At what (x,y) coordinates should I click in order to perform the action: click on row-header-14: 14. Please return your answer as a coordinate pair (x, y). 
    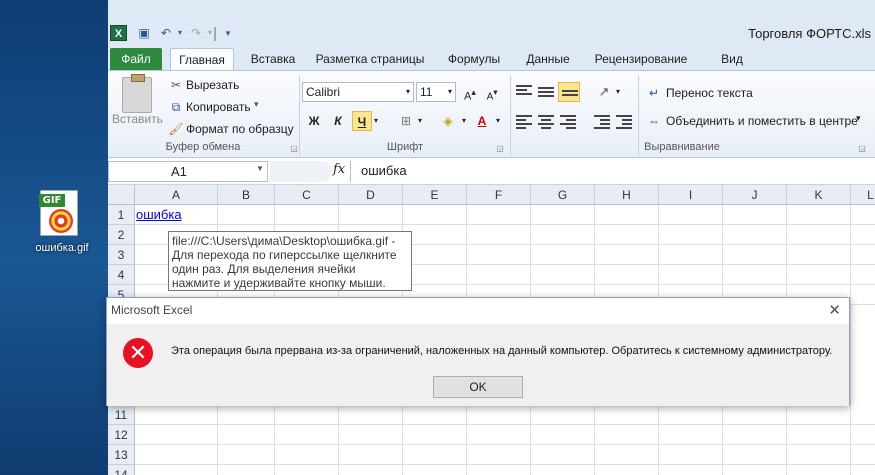
    Looking at the image, I should click on (121, 470).